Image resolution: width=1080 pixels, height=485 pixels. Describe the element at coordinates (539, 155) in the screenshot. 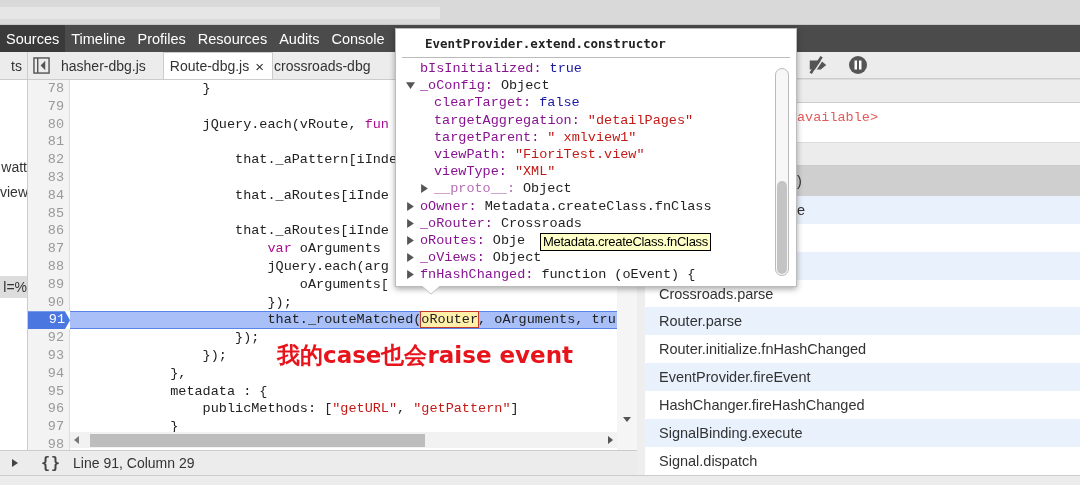

I see `property-text: viewPath: "FioriTest.view"` at that location.